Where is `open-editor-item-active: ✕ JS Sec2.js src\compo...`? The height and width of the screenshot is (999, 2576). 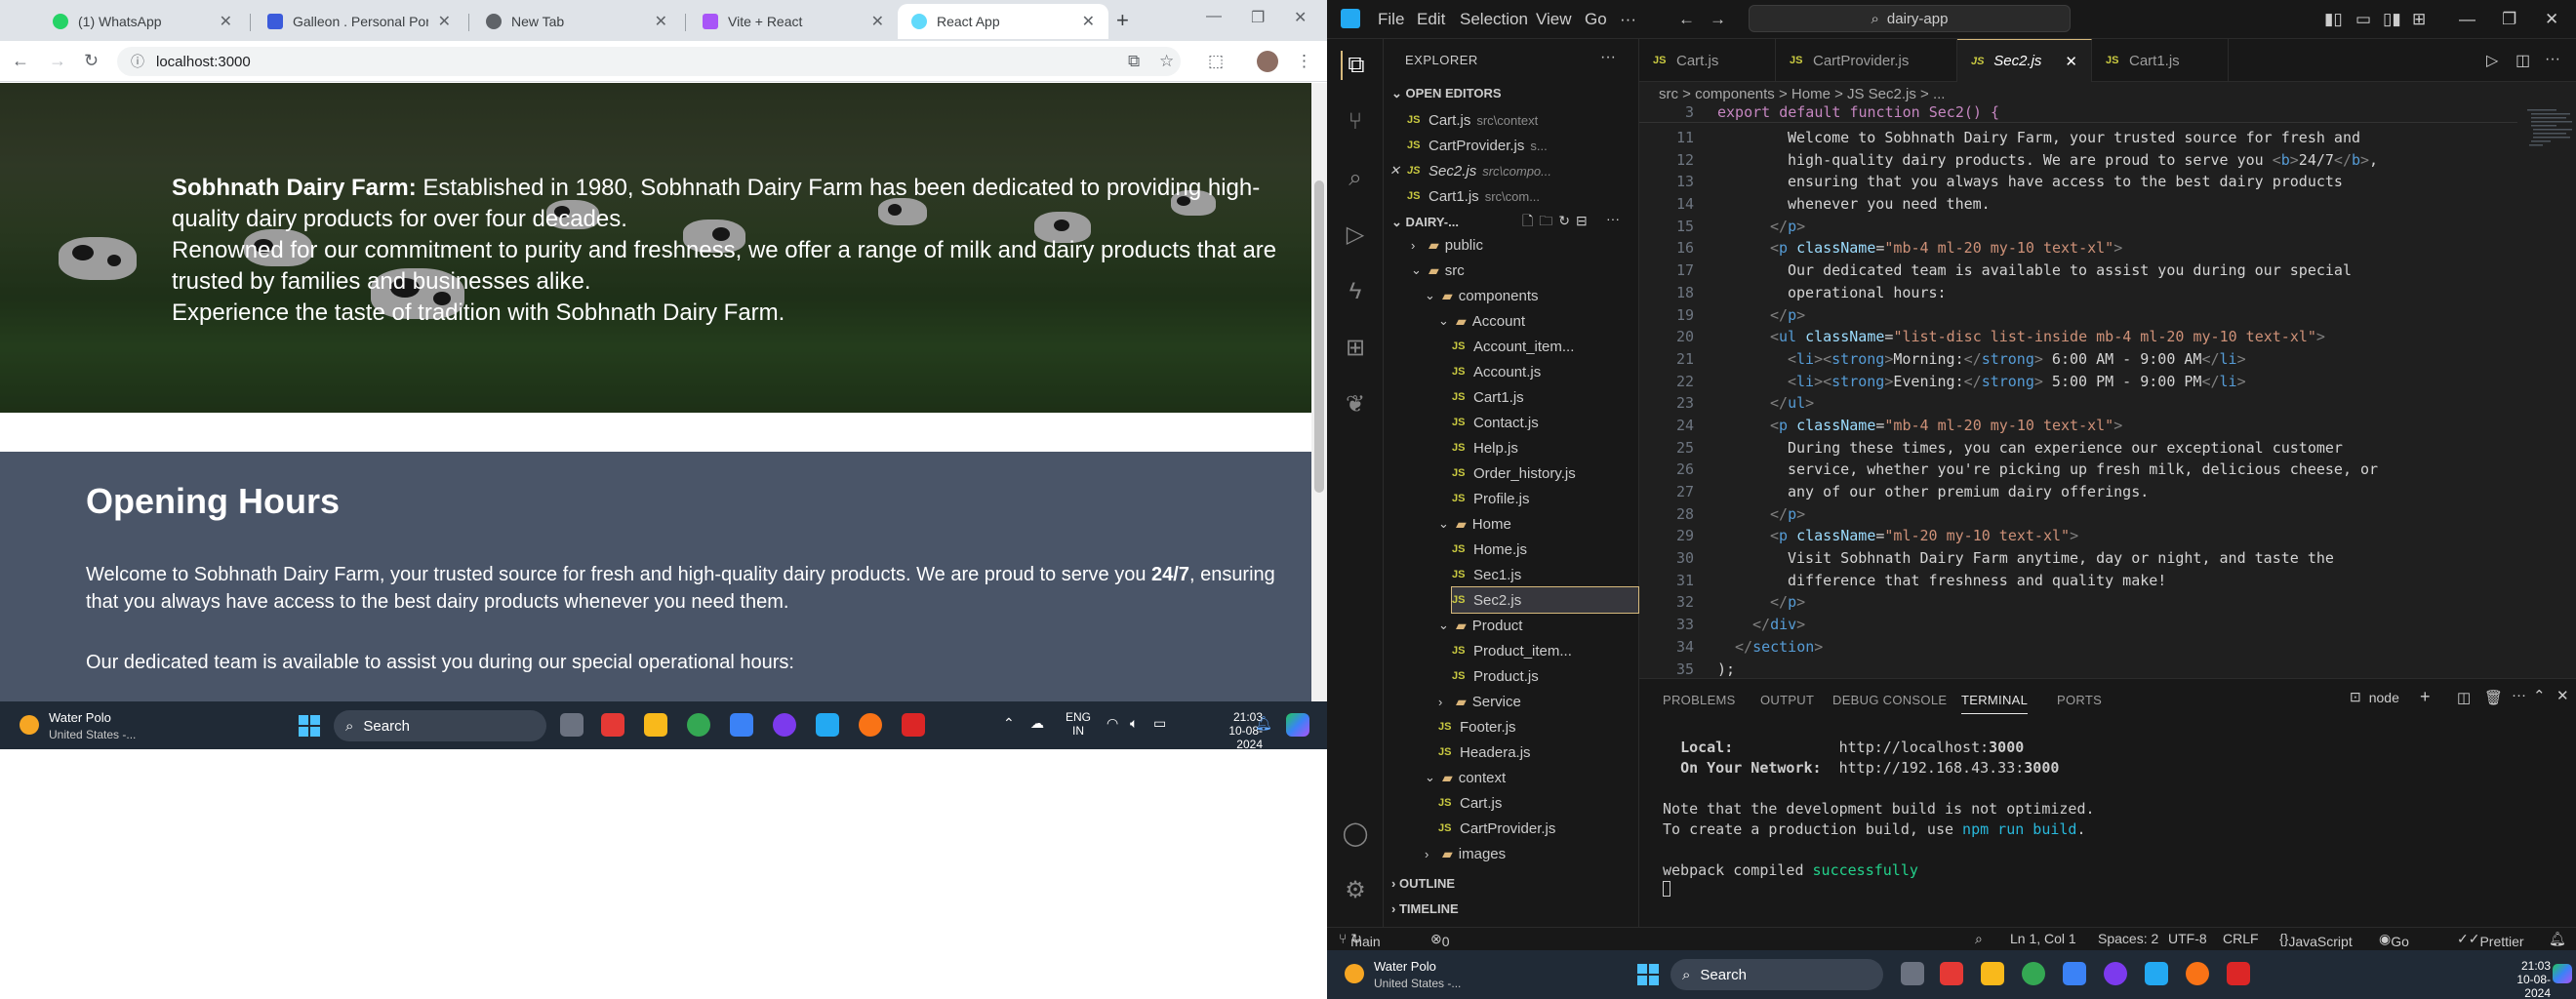 open-editor-item-active: ✕ JS Sec2.js src\compo... is located at coordinates (1470, 170).